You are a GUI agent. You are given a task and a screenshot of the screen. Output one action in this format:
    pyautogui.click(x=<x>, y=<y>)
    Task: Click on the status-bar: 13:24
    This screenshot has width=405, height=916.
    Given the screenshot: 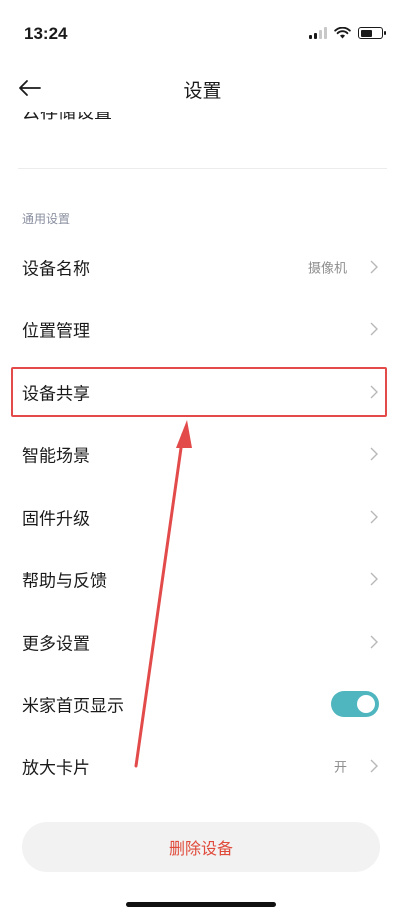 What is the action you would take?
    pyautogui.click(x=202, y=32)
    